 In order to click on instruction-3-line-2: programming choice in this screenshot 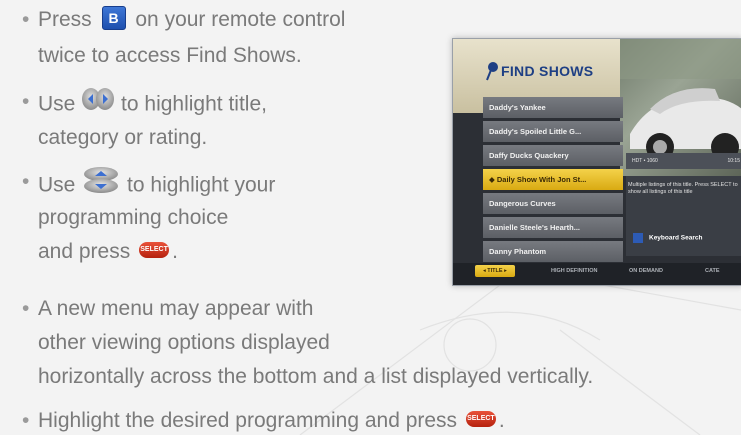, I will do `click(133, 217)`.